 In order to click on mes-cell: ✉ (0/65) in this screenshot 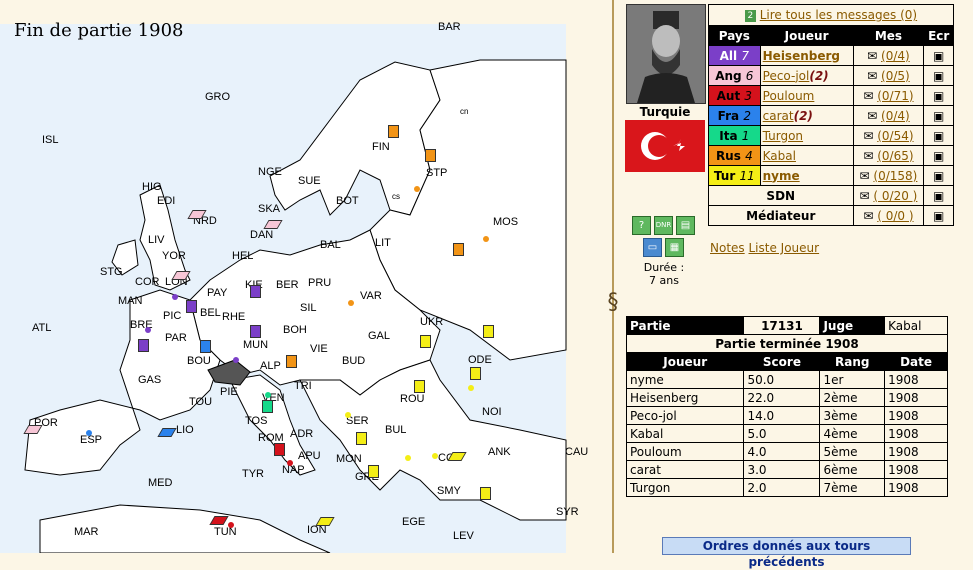, I will do `click(888, 155)`.